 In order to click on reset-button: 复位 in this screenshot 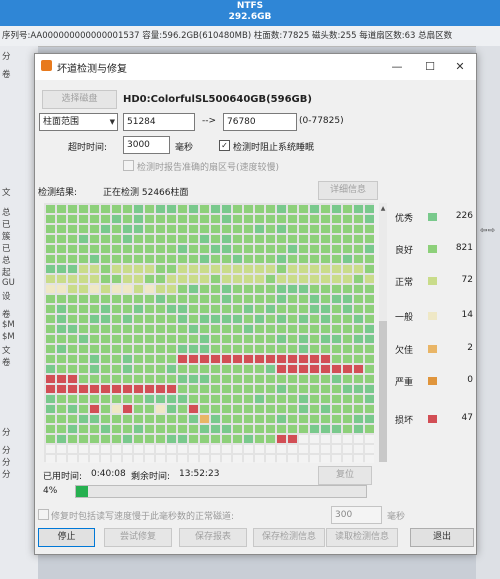, I will do `click(345, 475)`.